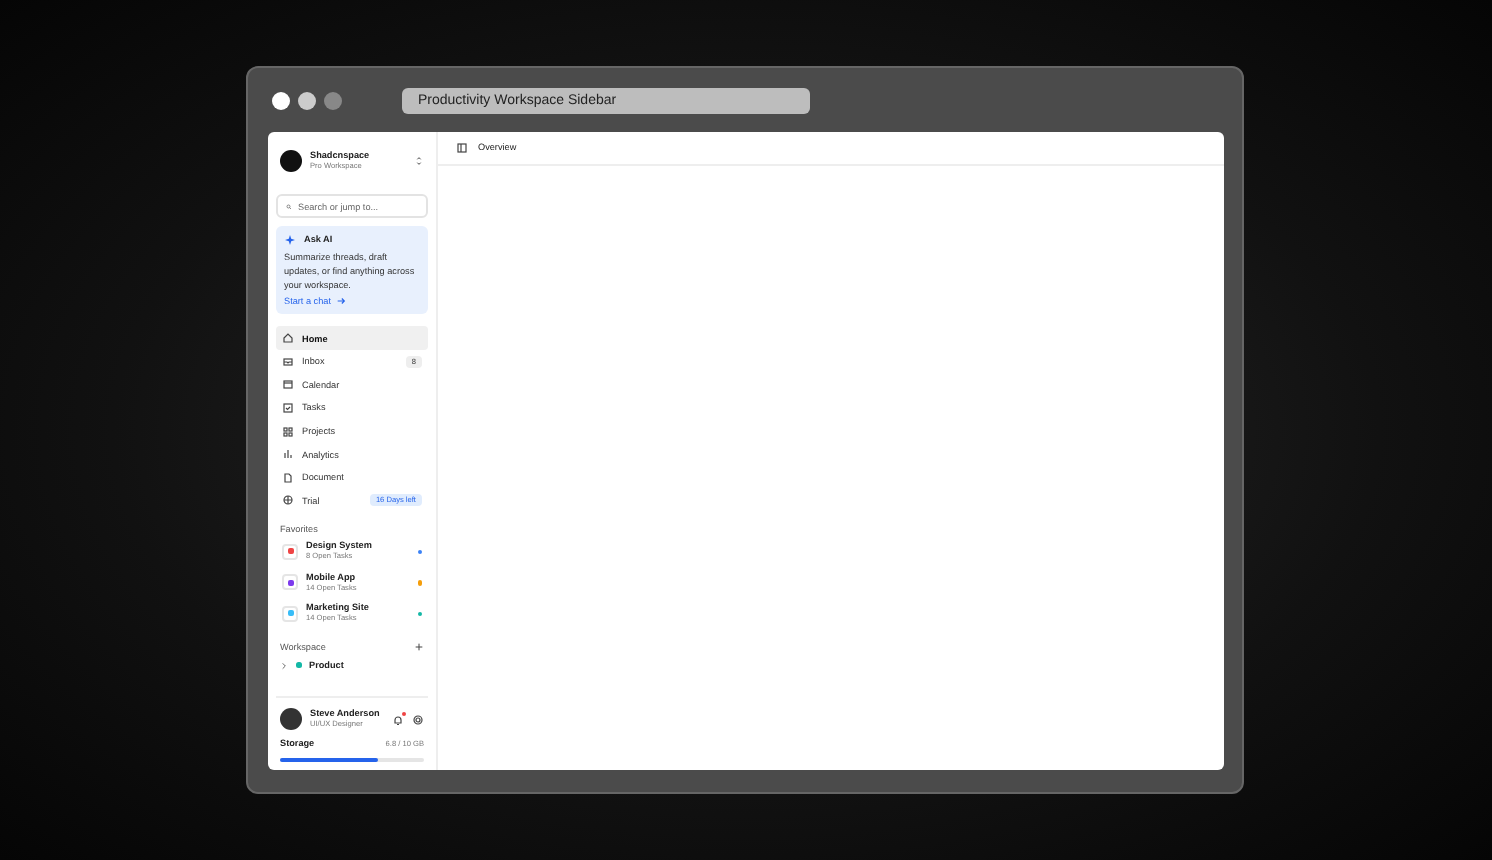 Image resolution: width=1492 pixels, height=860 pixels. I want to click on avatar, so click(291, 719).